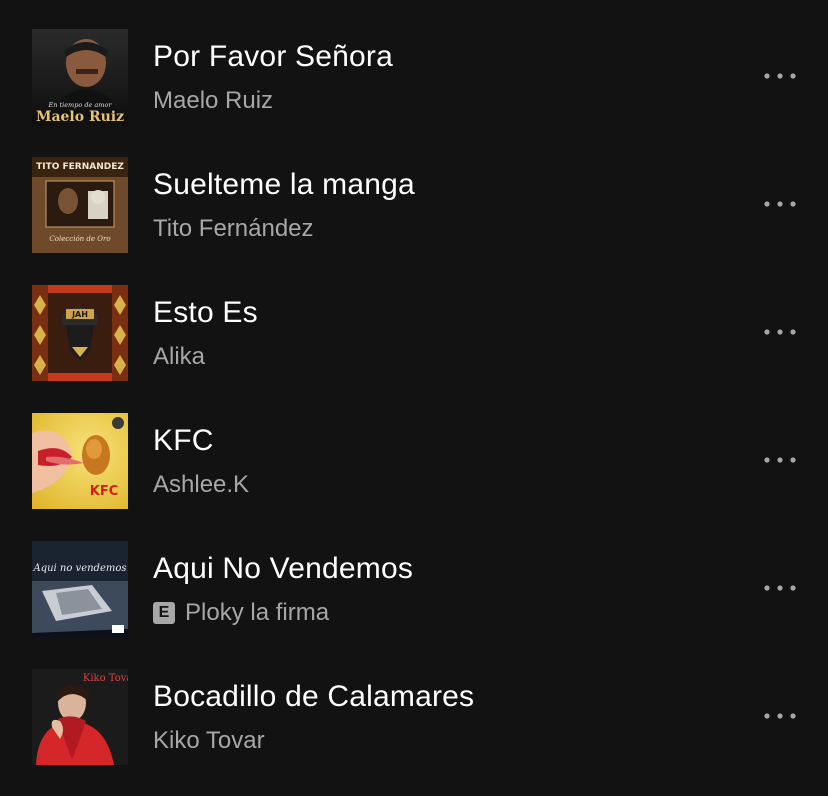 The height and width of the screenshot is (796, 828). What do you see at coordinates (257, 613) in the screenshot?
I see `track-artist: Ploky la firma` at bounding box center [257, 613].